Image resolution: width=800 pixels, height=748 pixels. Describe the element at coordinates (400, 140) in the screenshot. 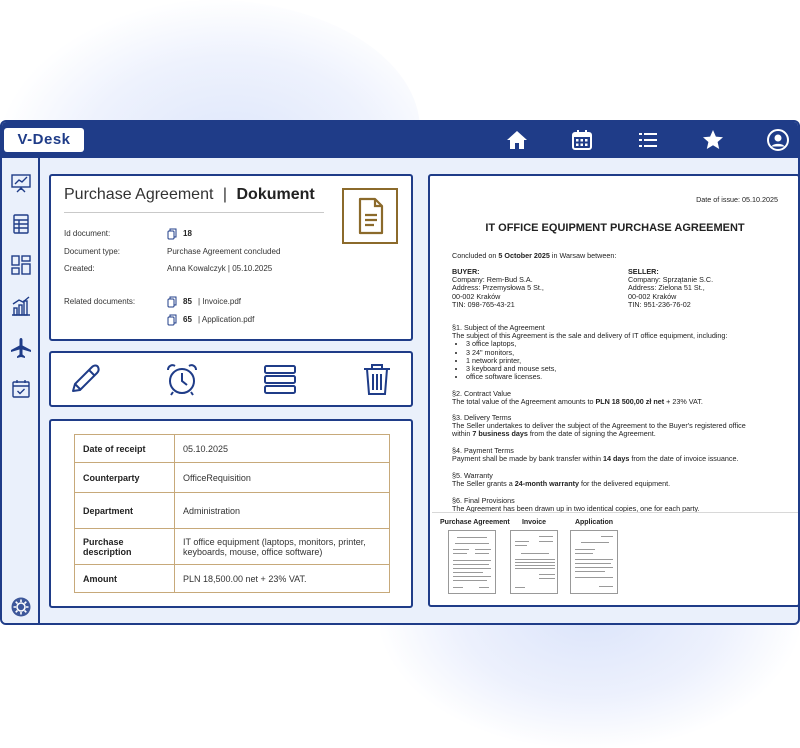

I see `top-bar: V-Desk` at that location.